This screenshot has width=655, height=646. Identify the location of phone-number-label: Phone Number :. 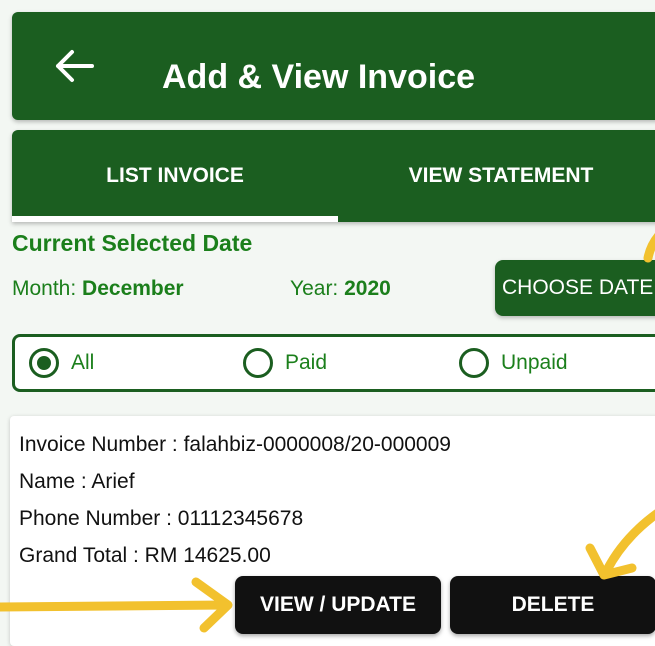
(95, 518).